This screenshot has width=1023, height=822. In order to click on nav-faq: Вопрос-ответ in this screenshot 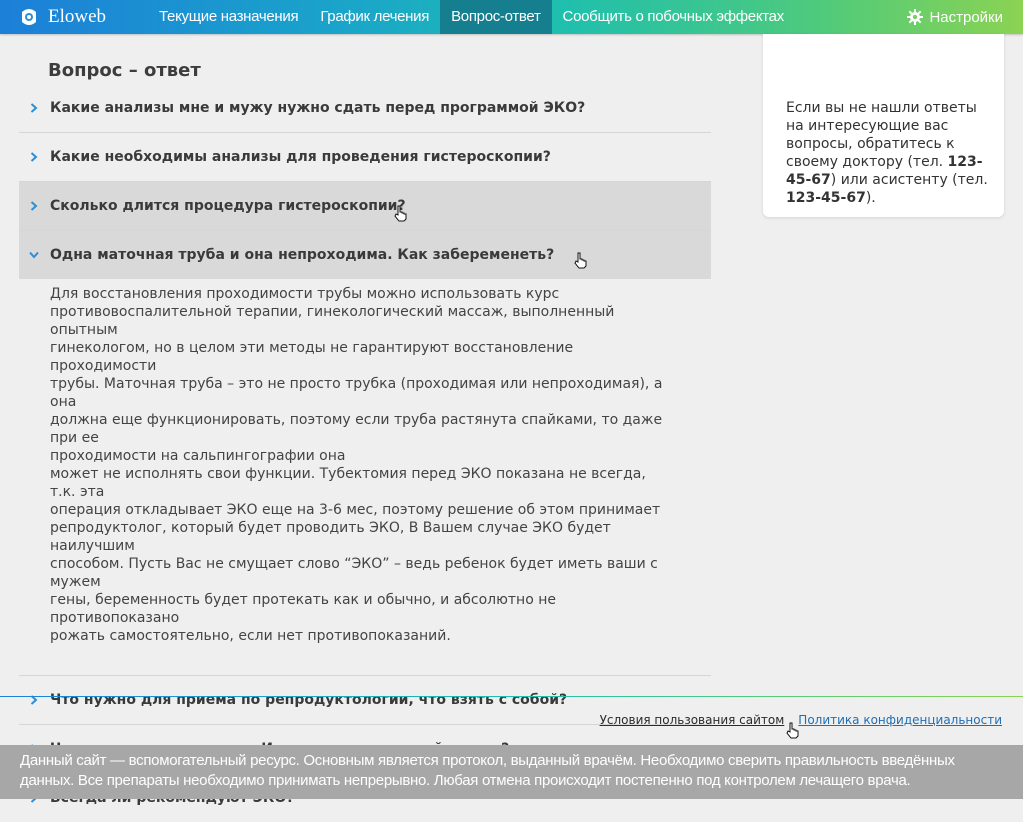, I will do `click(496, 17)`.